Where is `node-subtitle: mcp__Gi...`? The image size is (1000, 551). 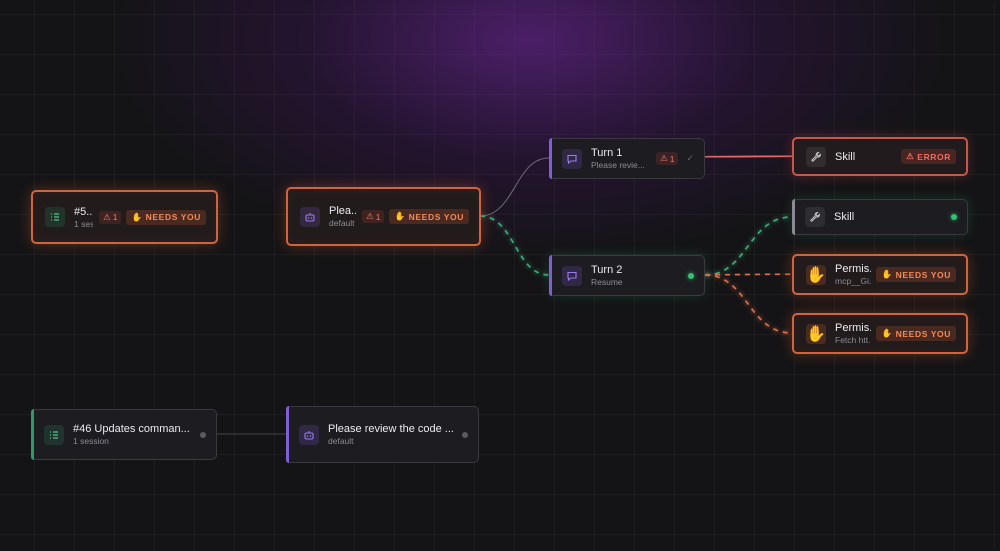 node-subtitle: mcp__Gi... is located at coordinates (853, 281).